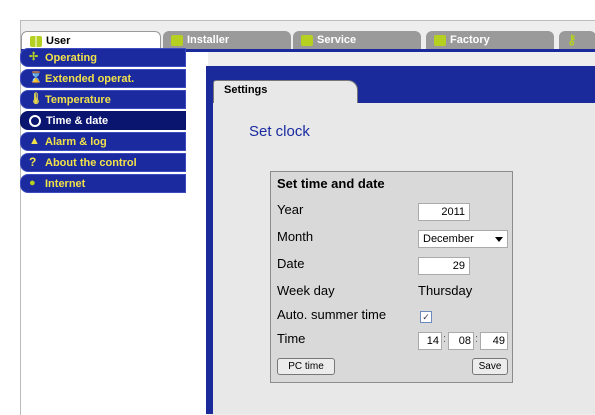 The width and height of the screenshot is (595, 415). I want to click on month-value: December, so click(448, 239).